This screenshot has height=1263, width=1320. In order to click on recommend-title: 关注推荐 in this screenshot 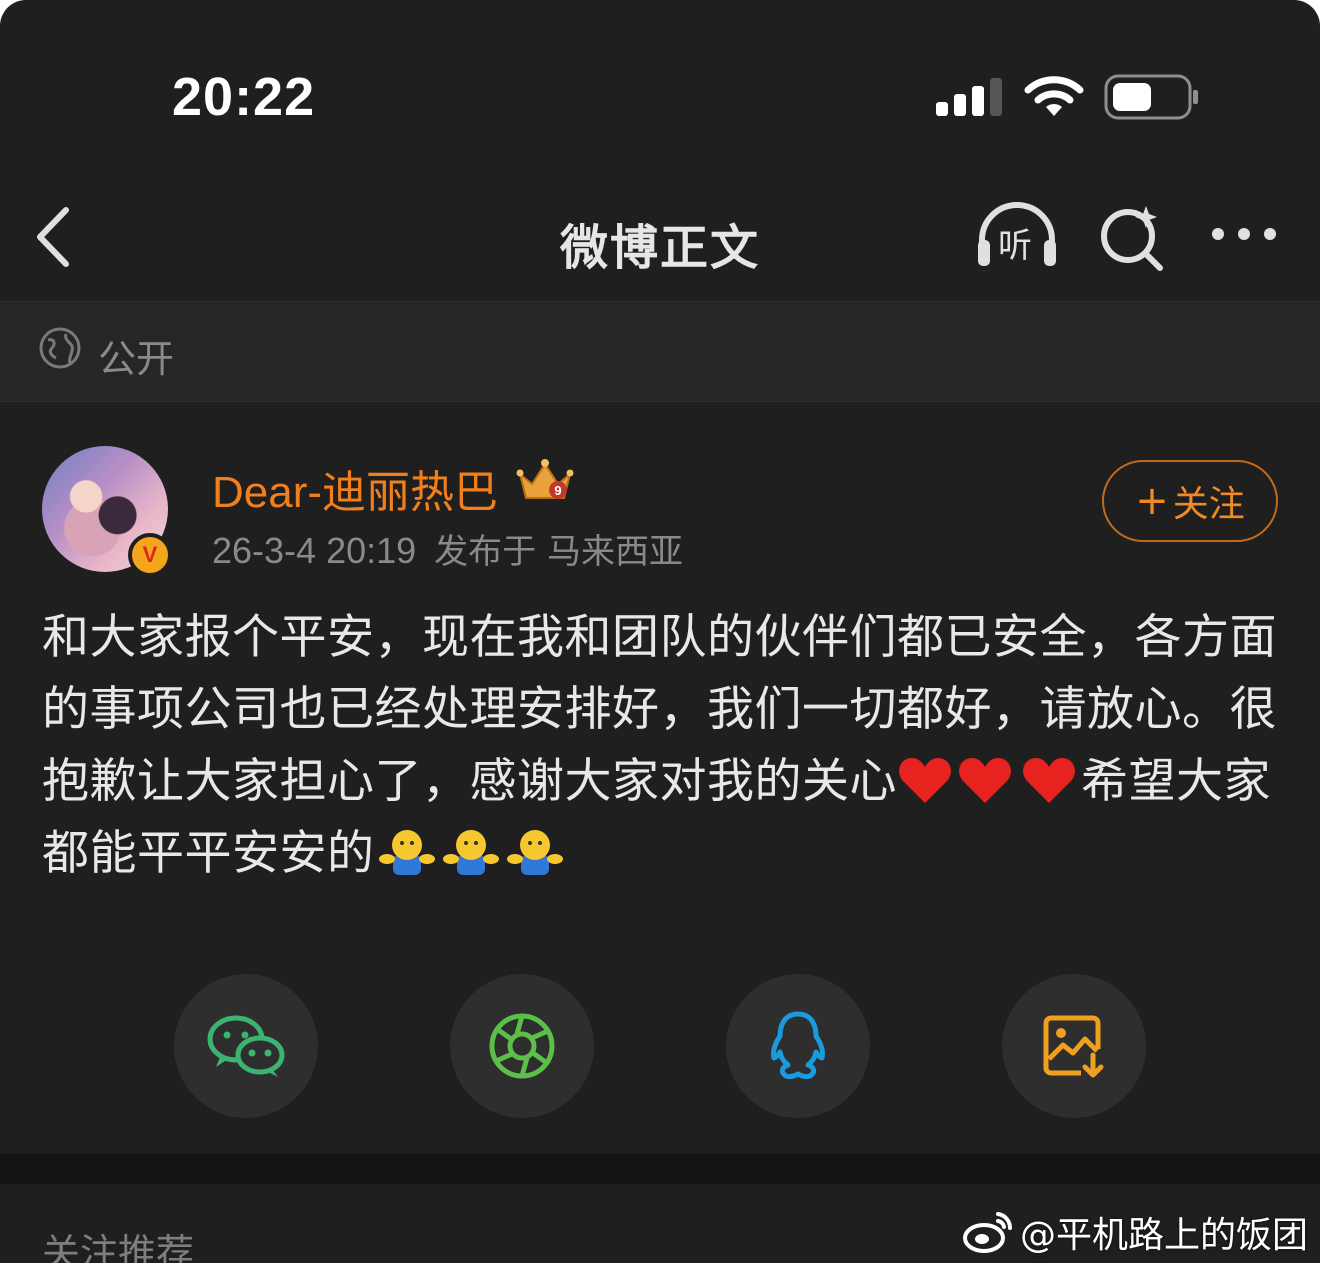, I will do `click(118, 1247)`.